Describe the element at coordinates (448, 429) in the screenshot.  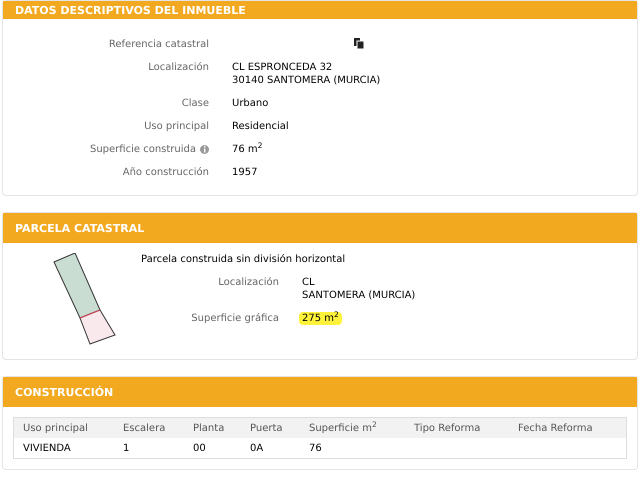
I see `column-header: Tipo Reforma` at that location.